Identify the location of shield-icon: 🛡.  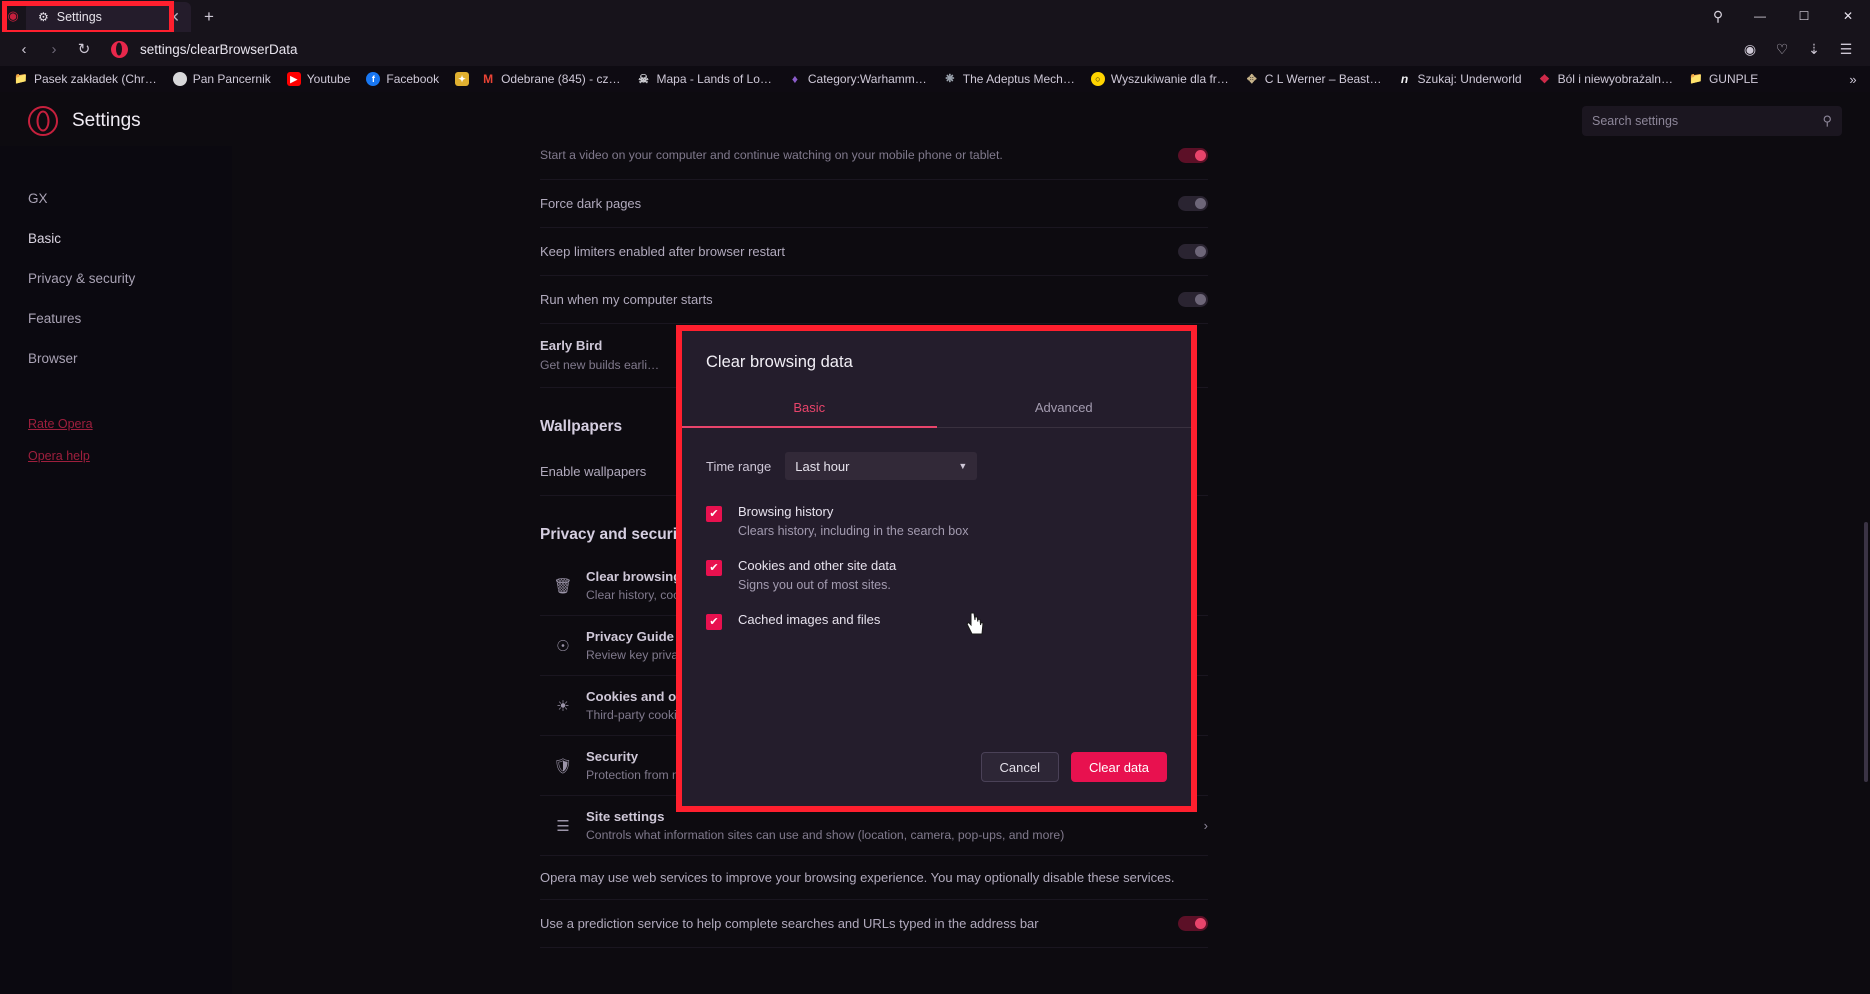
(563, 766).